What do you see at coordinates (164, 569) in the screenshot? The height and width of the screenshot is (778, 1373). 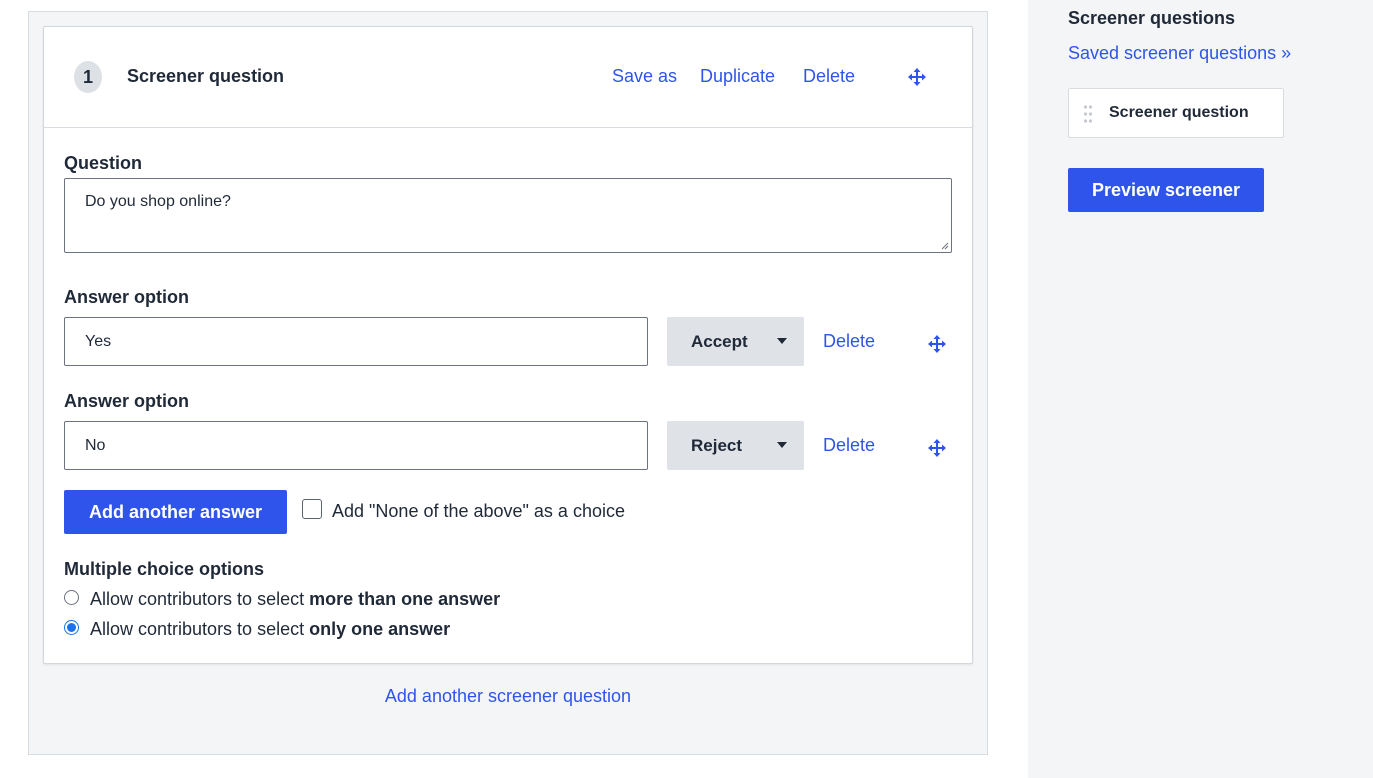 I see `multiple-choice-heading: Multiple choice options` at bounding box center [164, 569].